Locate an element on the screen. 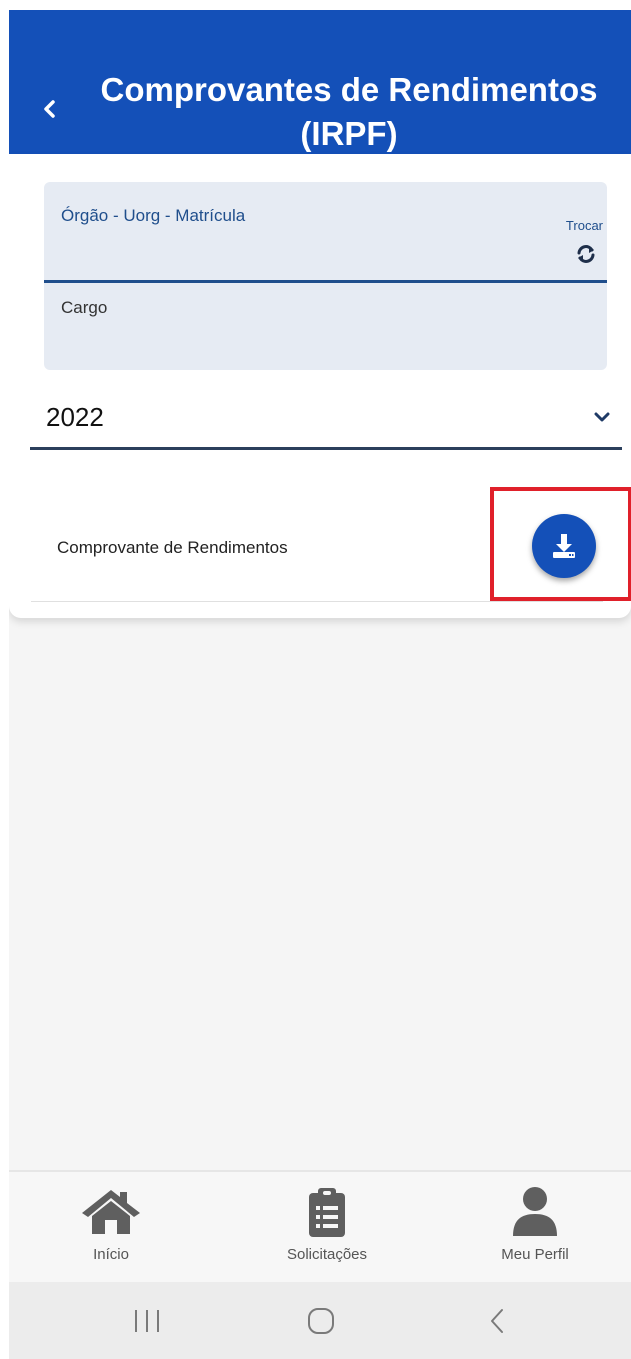  orgao-uorg-matricula-label: Órgão - Uorg - Matrícula is located at coordinates (153, 215).